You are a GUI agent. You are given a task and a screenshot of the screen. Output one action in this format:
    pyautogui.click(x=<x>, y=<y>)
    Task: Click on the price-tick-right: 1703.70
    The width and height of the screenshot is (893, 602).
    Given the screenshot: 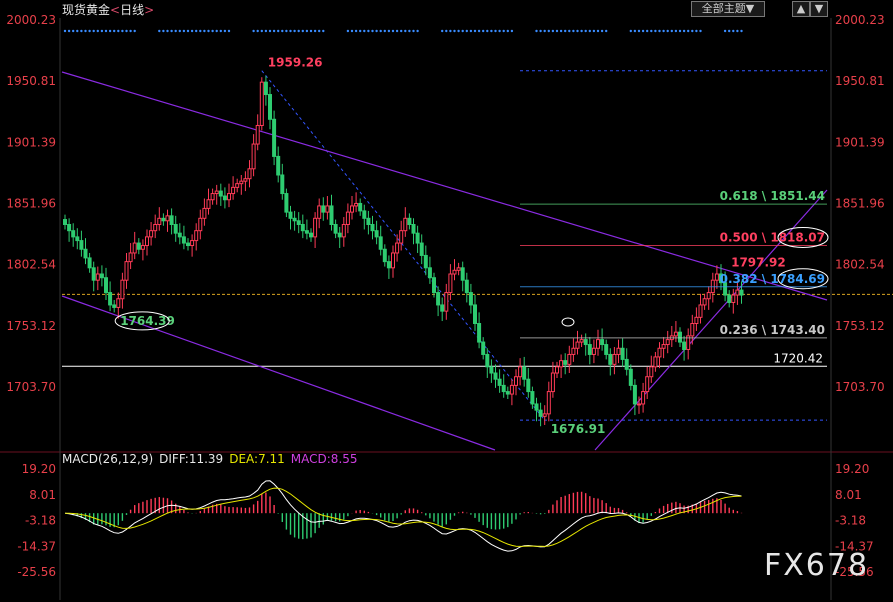 What is the action you would take?
    pyautogui.click(x=860, y=387)
    